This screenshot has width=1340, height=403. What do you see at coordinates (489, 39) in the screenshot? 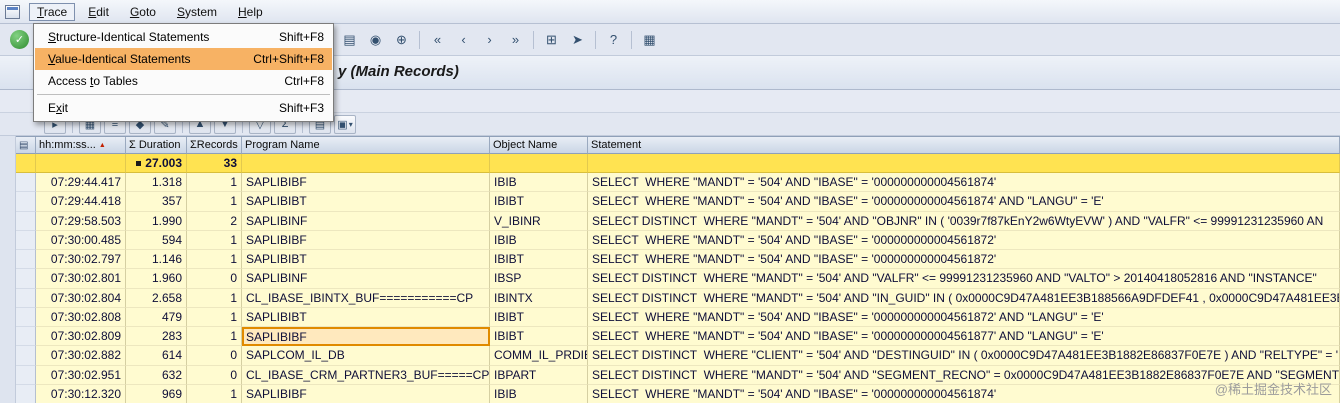
I see `next-page-button: ›` at bounding box center [489, 39].